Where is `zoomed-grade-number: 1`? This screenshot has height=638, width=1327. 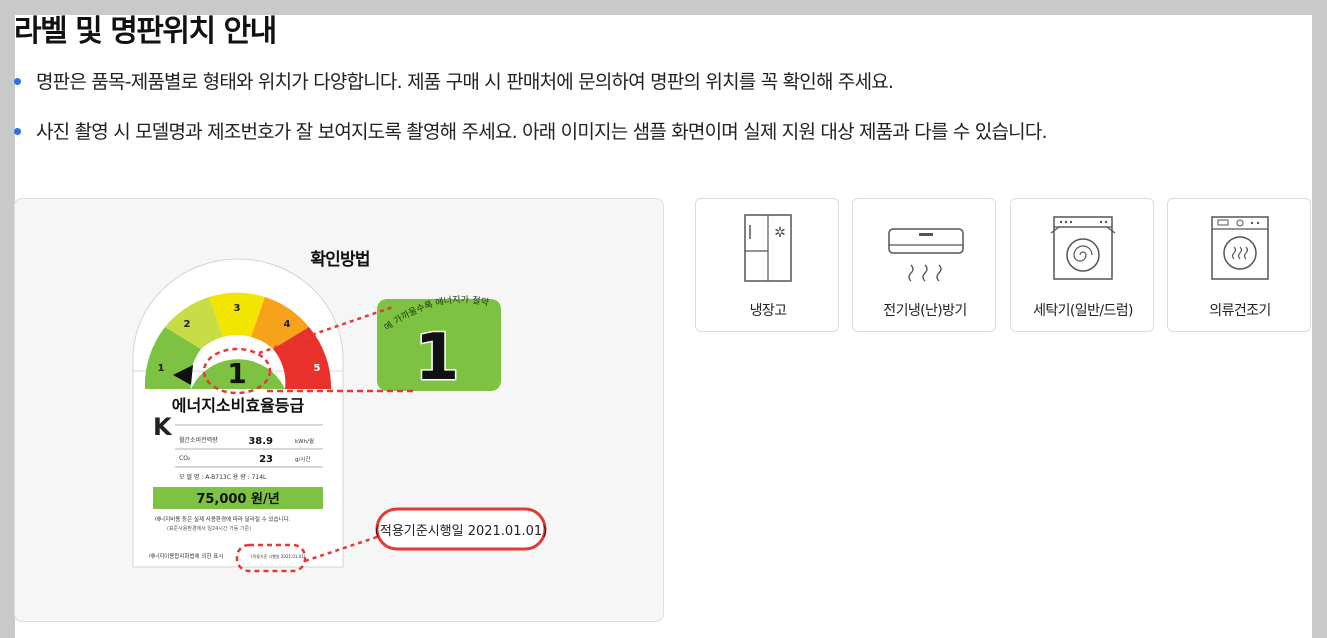 zoomed-grade-number: 1 is located at coordinates (437, 358).